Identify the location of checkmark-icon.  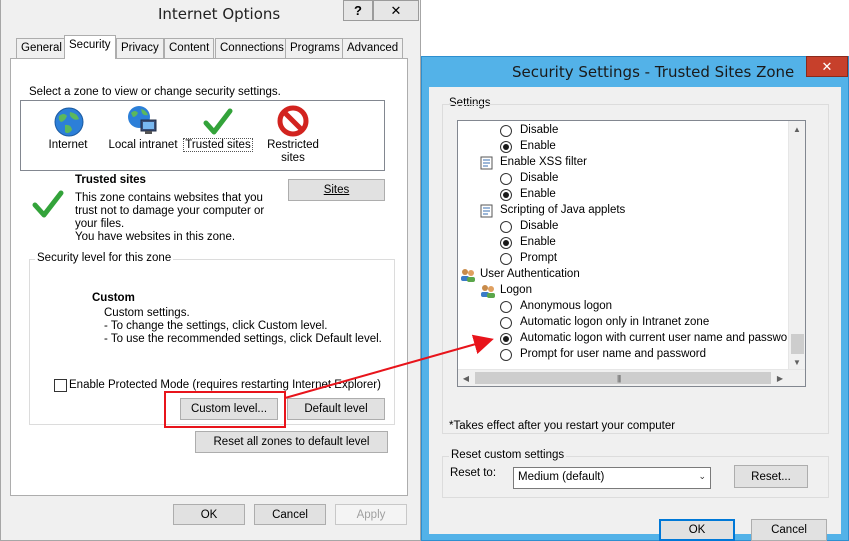
(218, 121).